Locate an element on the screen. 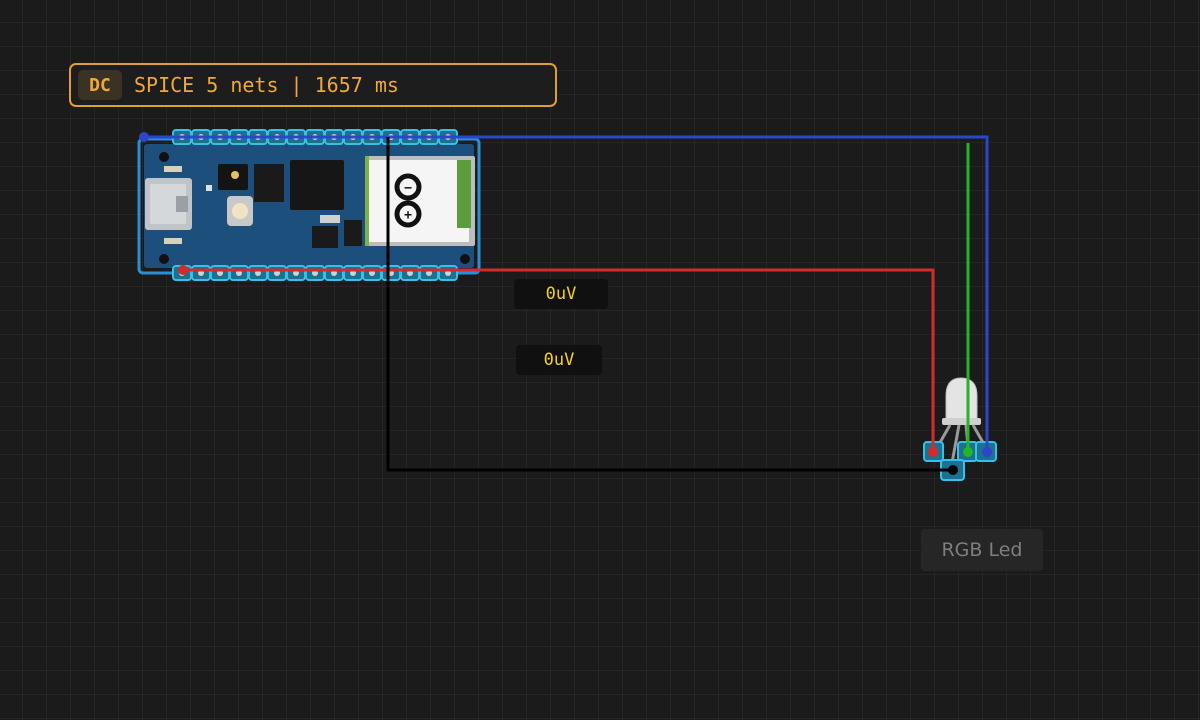  microcontroller-chip is located at coordinates (317, 185).